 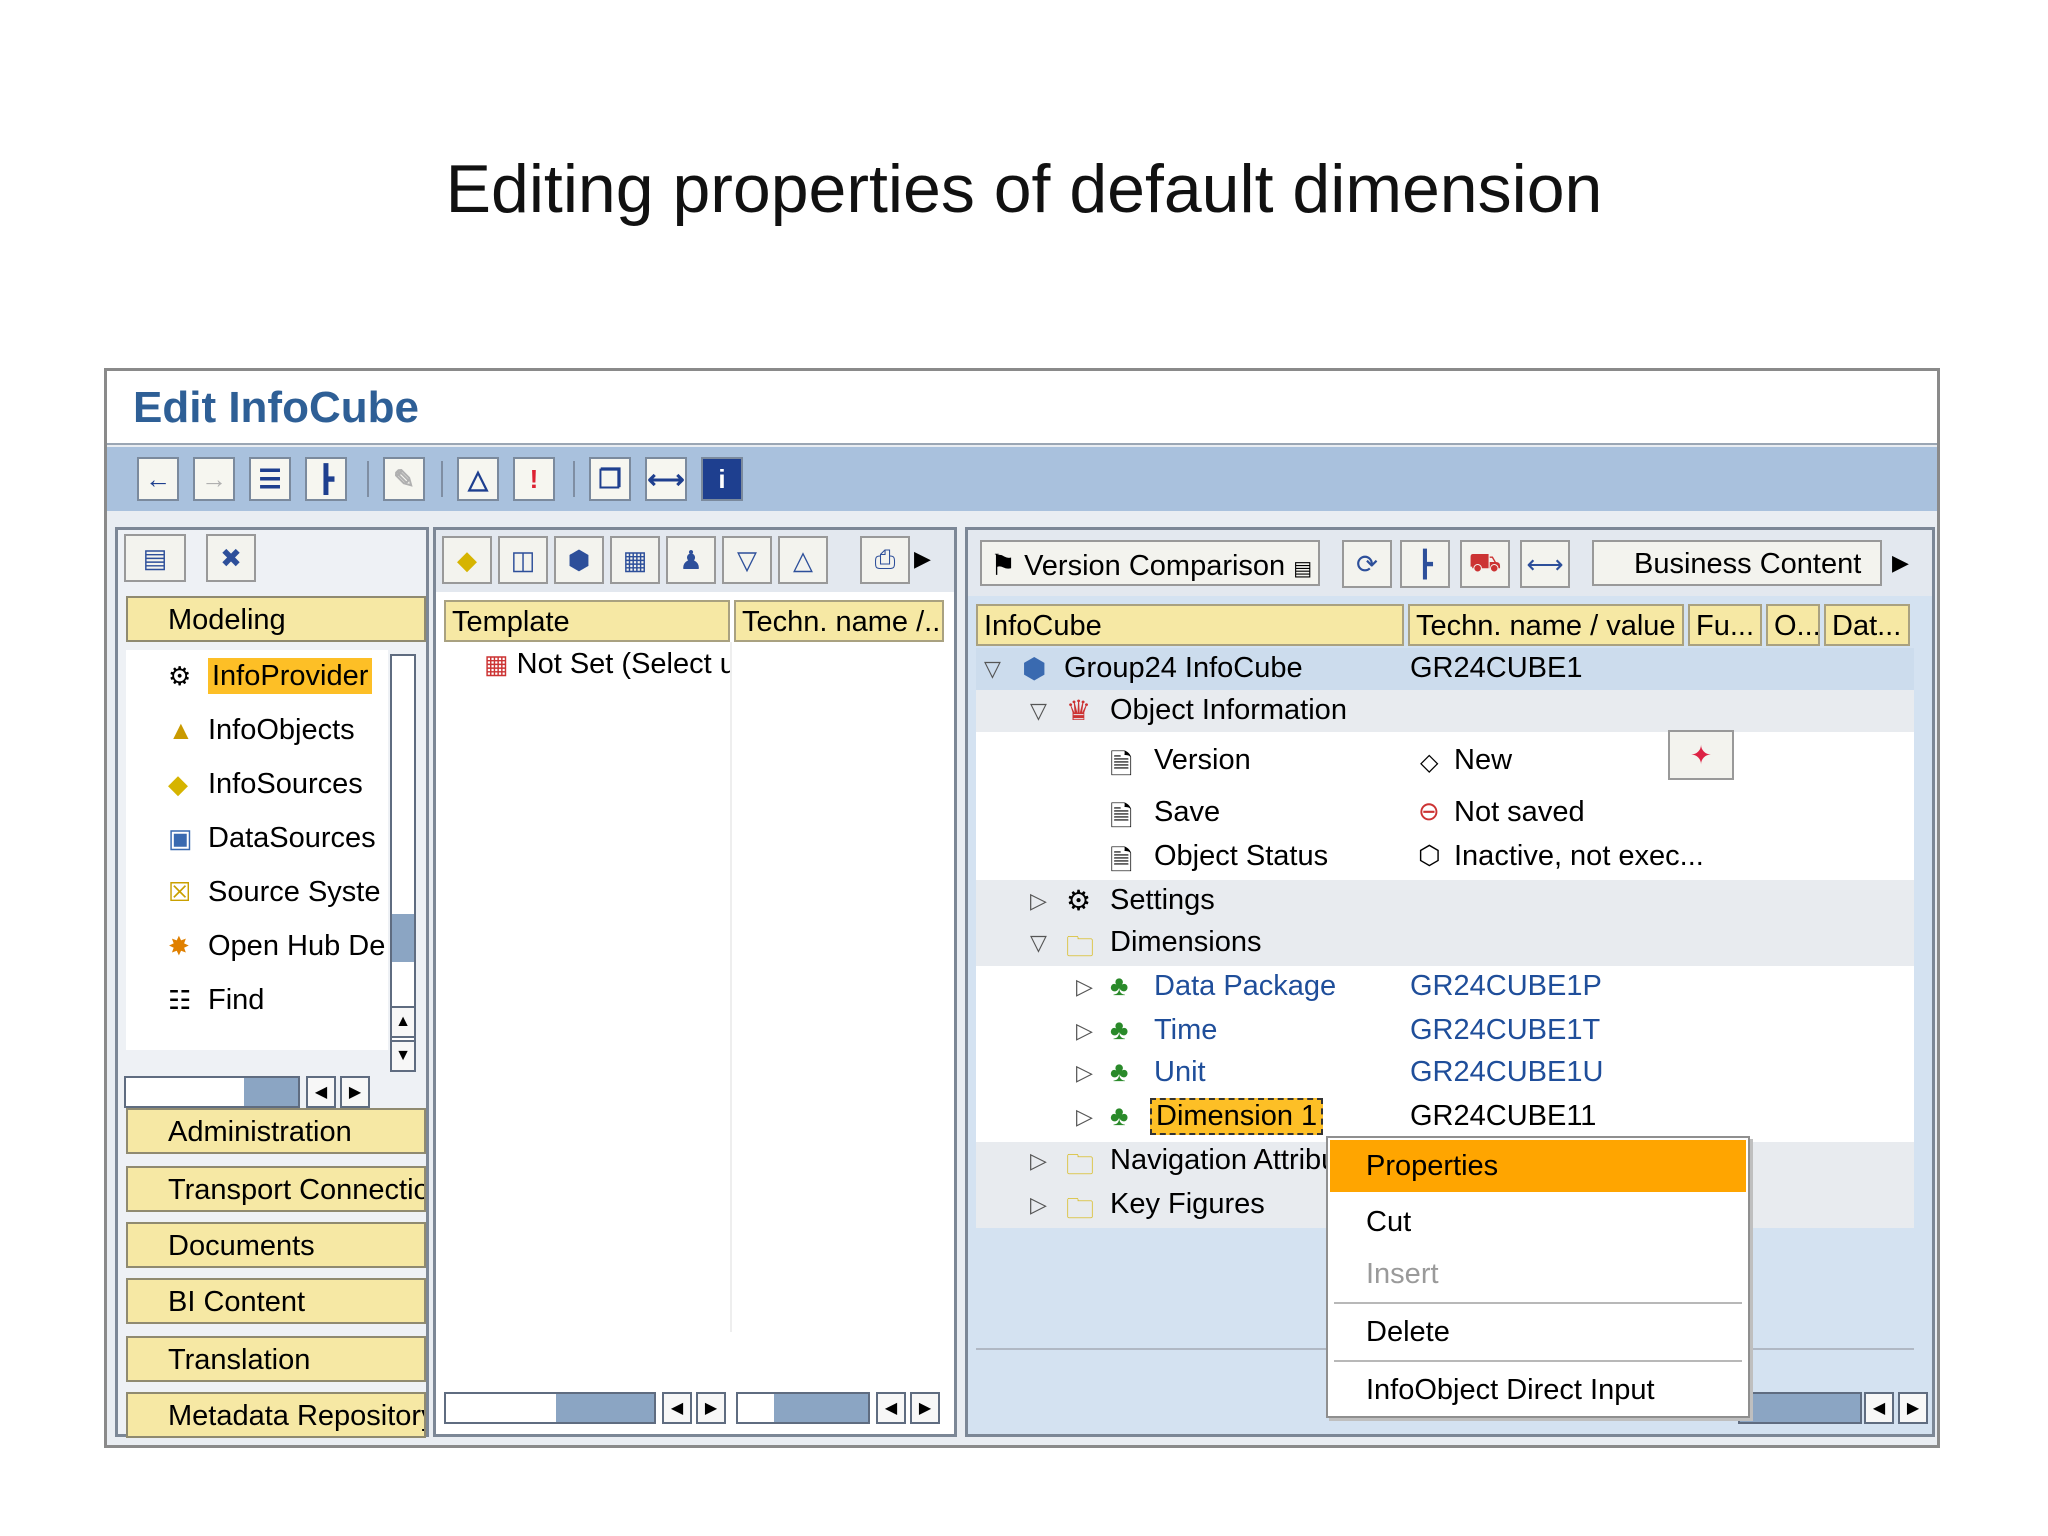 I want to click on expand-all-icon: ▽, so click(x=747, y=560).